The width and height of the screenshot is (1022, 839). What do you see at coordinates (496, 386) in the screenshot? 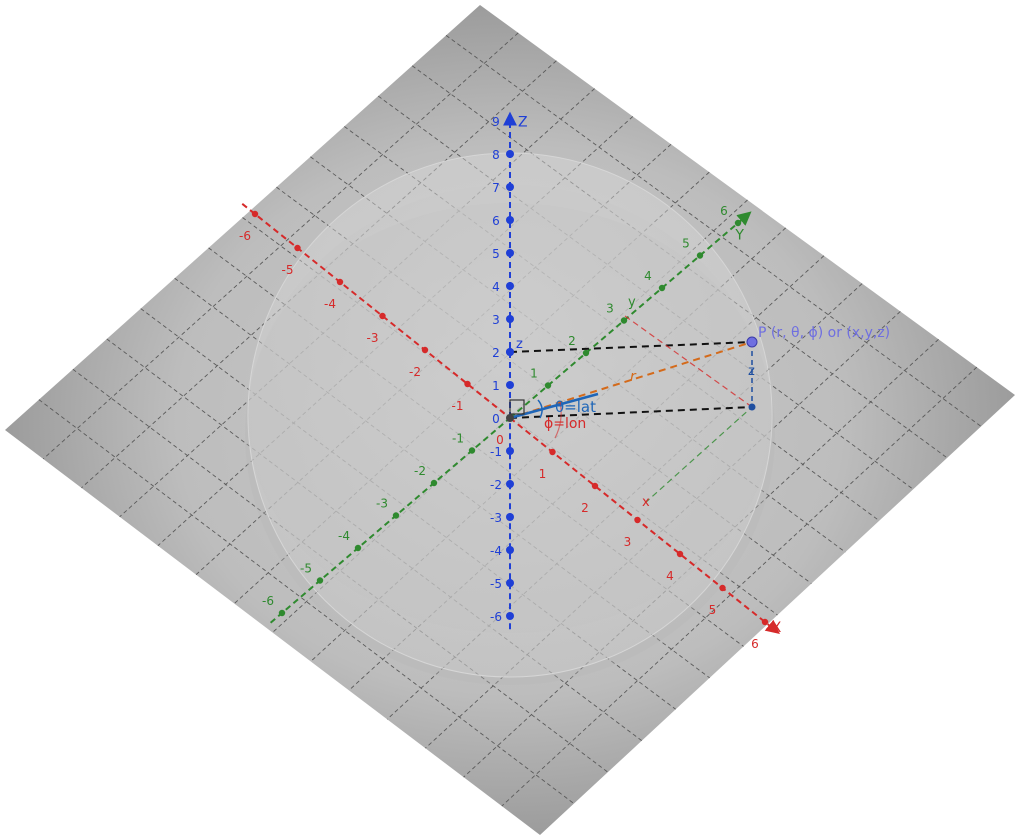
I see `z-axis-tick-label: 1` at bounding box center [496, 386].